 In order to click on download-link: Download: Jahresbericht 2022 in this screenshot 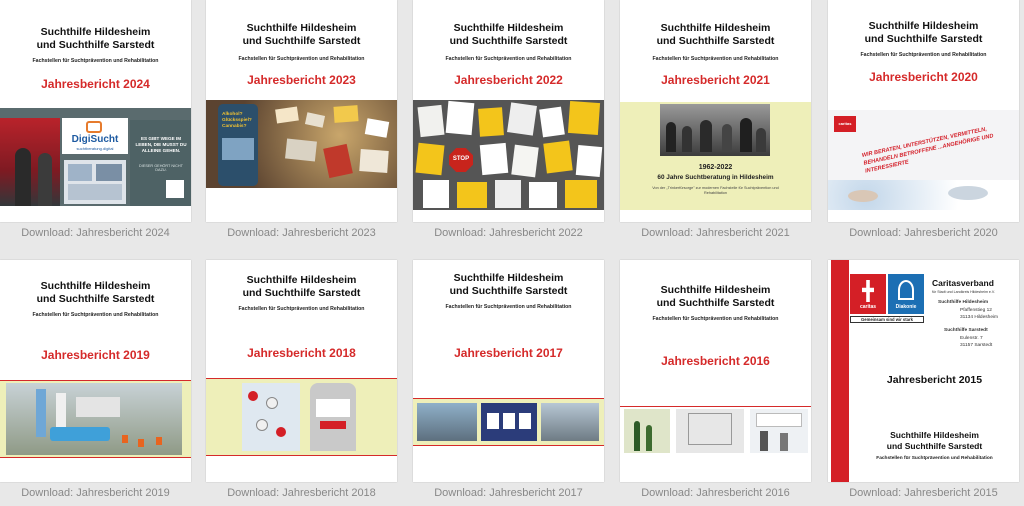, I will do `click(508, 233)`.